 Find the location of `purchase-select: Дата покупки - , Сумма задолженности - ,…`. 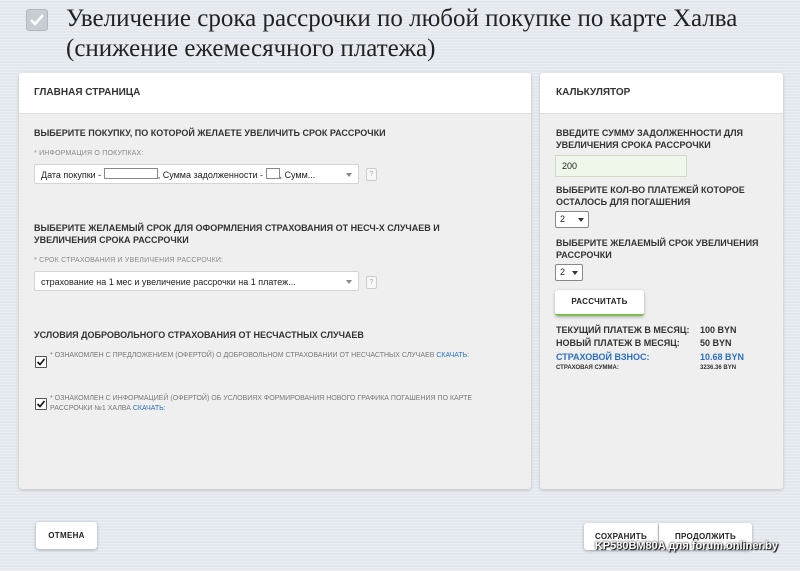

purchase-select: Дата покупки - , Сумма задолженности - ,… is located at coordinates (196, 174).